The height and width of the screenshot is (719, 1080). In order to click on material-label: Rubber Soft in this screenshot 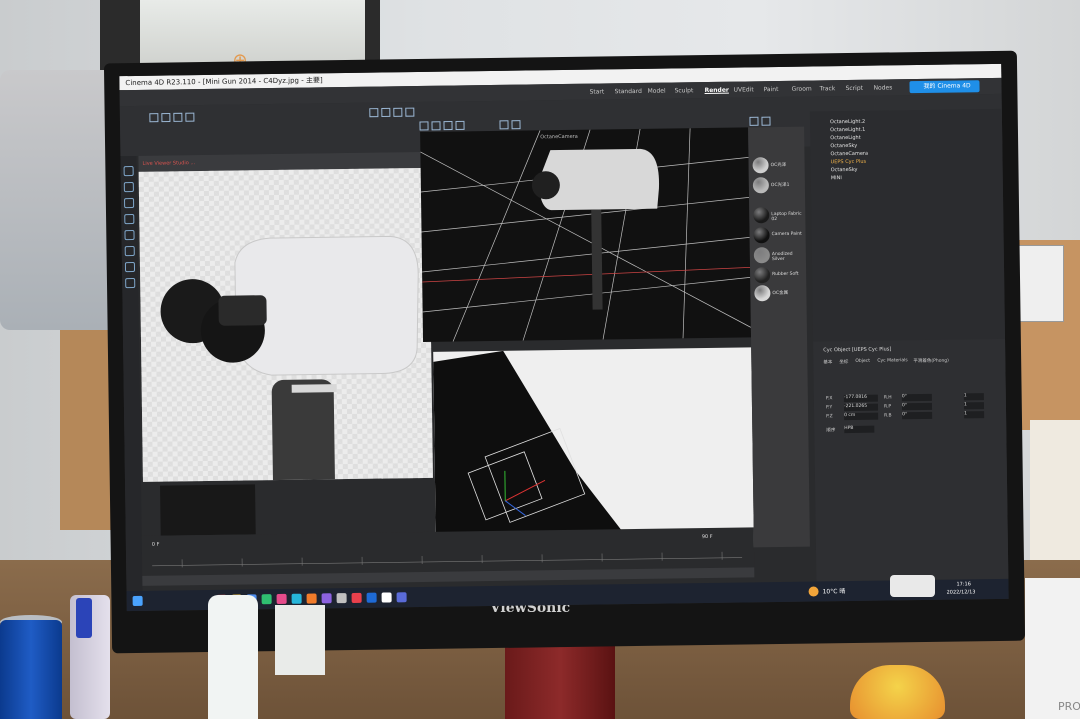, I will do `click(785, 274)`.